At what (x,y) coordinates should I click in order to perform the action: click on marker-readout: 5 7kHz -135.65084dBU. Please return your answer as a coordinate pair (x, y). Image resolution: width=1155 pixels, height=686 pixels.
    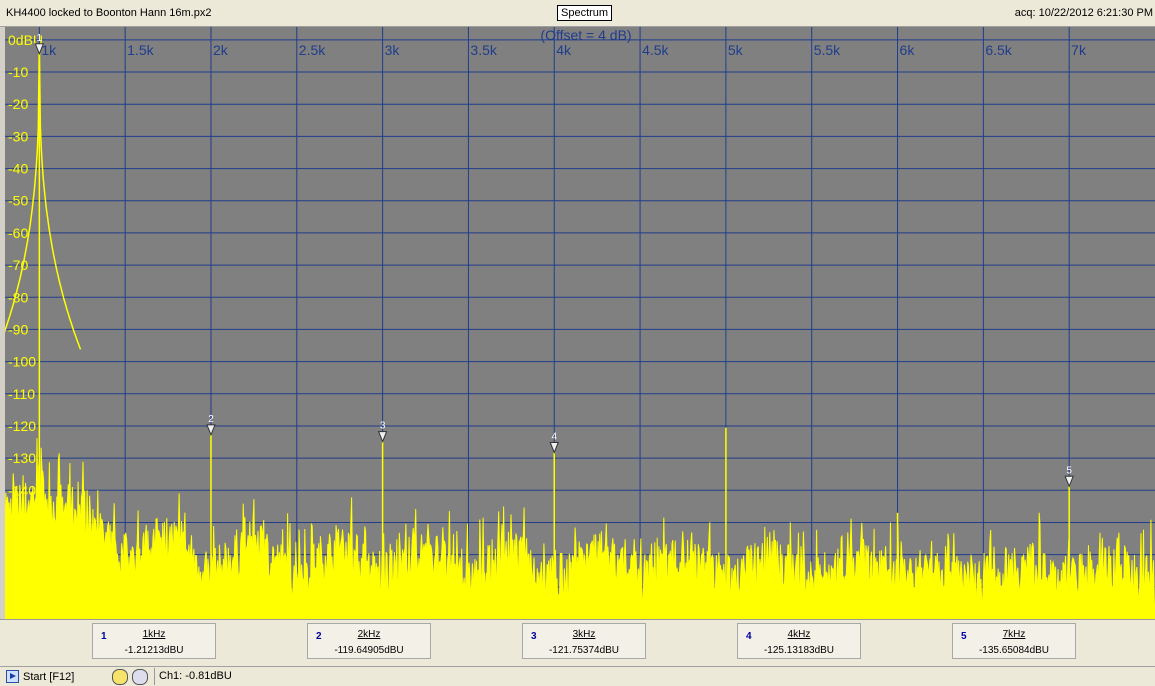
    Looking at the image, I should click on (1014, 641).